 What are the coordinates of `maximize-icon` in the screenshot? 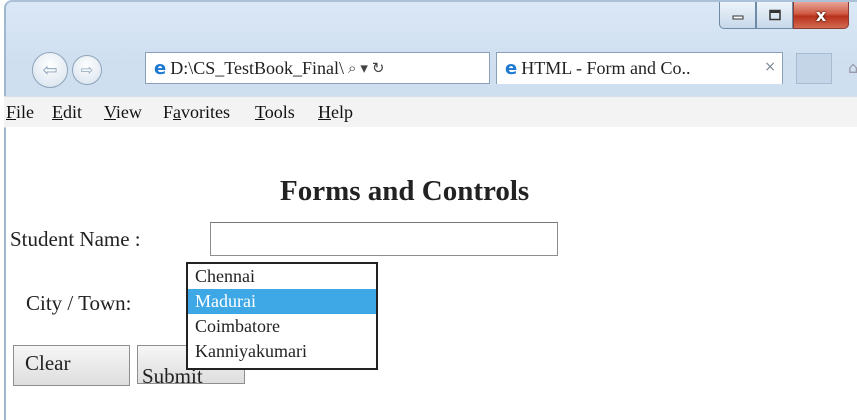 It's located at (774, 15).